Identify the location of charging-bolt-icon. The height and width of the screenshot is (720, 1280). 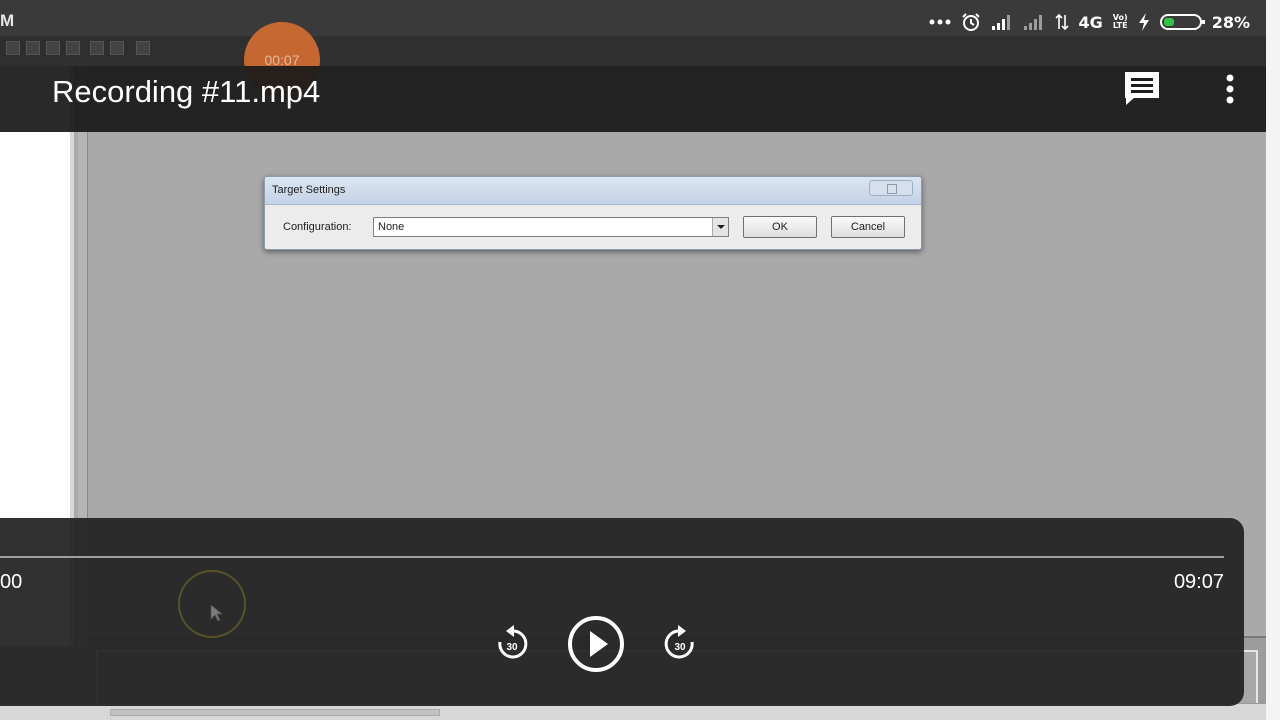
(1143, 22).